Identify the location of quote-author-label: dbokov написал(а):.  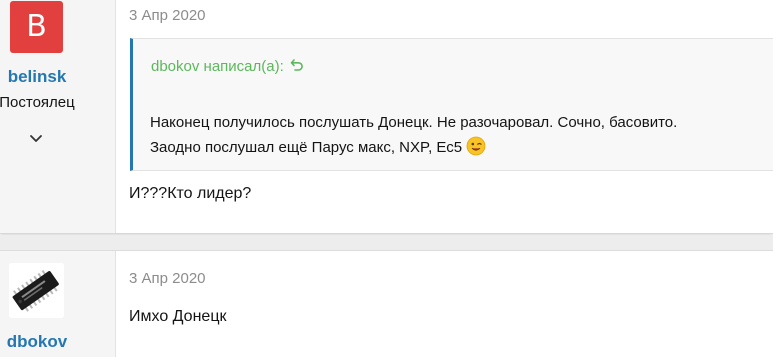
(217, 66).